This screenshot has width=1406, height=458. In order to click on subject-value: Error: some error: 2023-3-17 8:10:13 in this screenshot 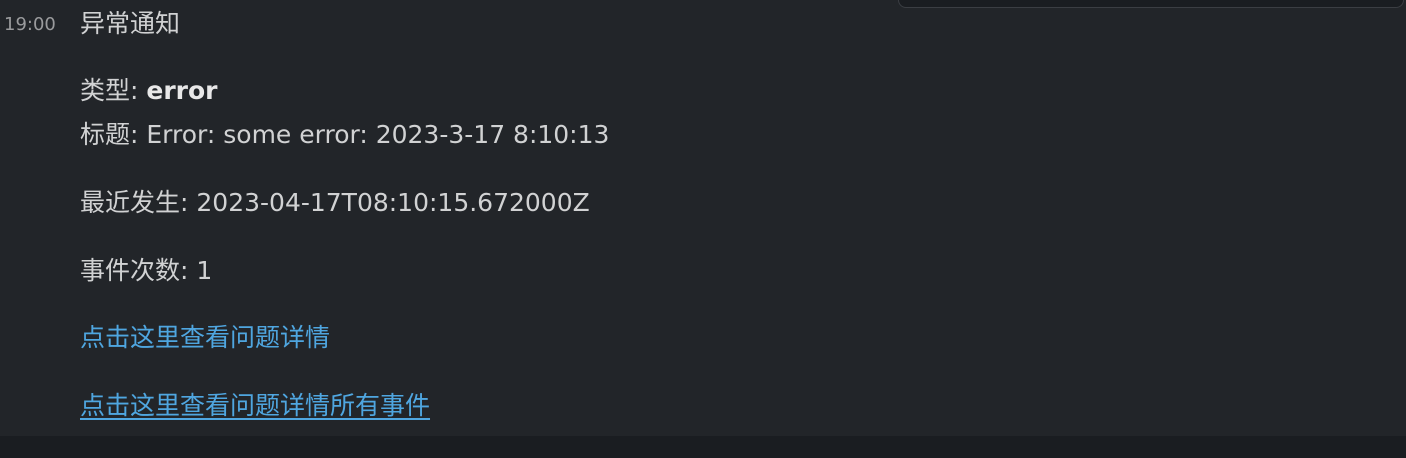, I will do `click(378, 134)`.